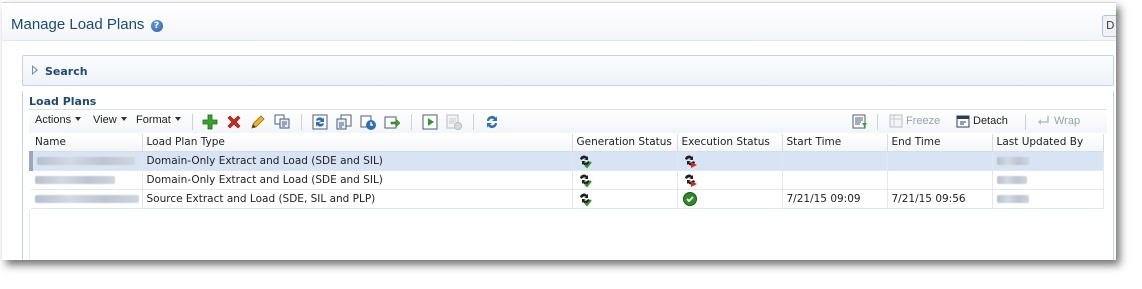 The width and height of the screenshot is (1142, 289). I want to click on help-icon: ?, so click(156, 26).